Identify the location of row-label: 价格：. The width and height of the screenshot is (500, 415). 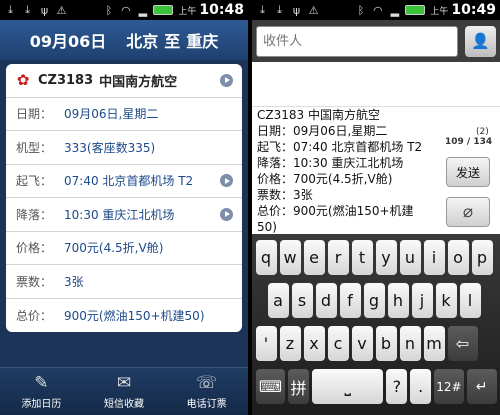
(34, 248).